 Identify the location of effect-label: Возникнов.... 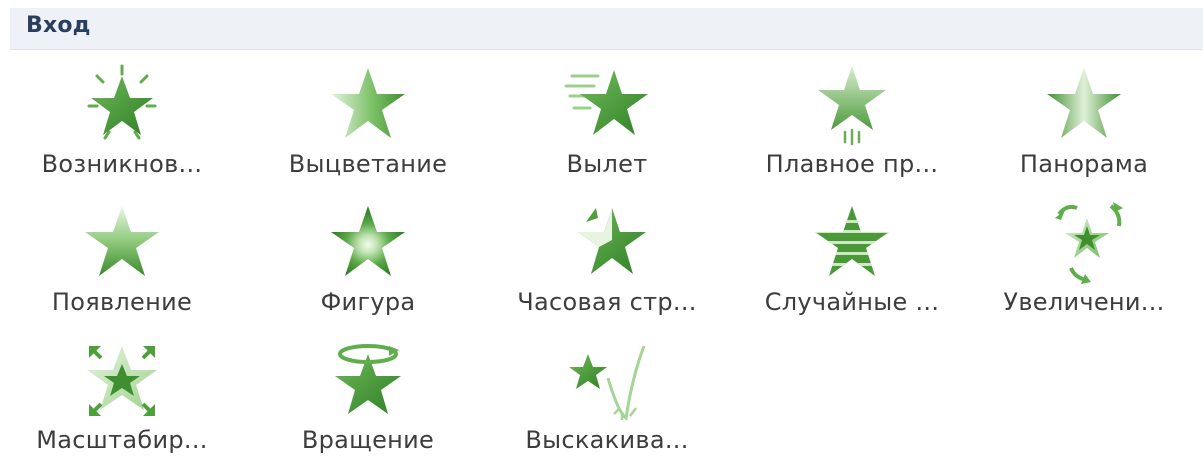
(122, 164).